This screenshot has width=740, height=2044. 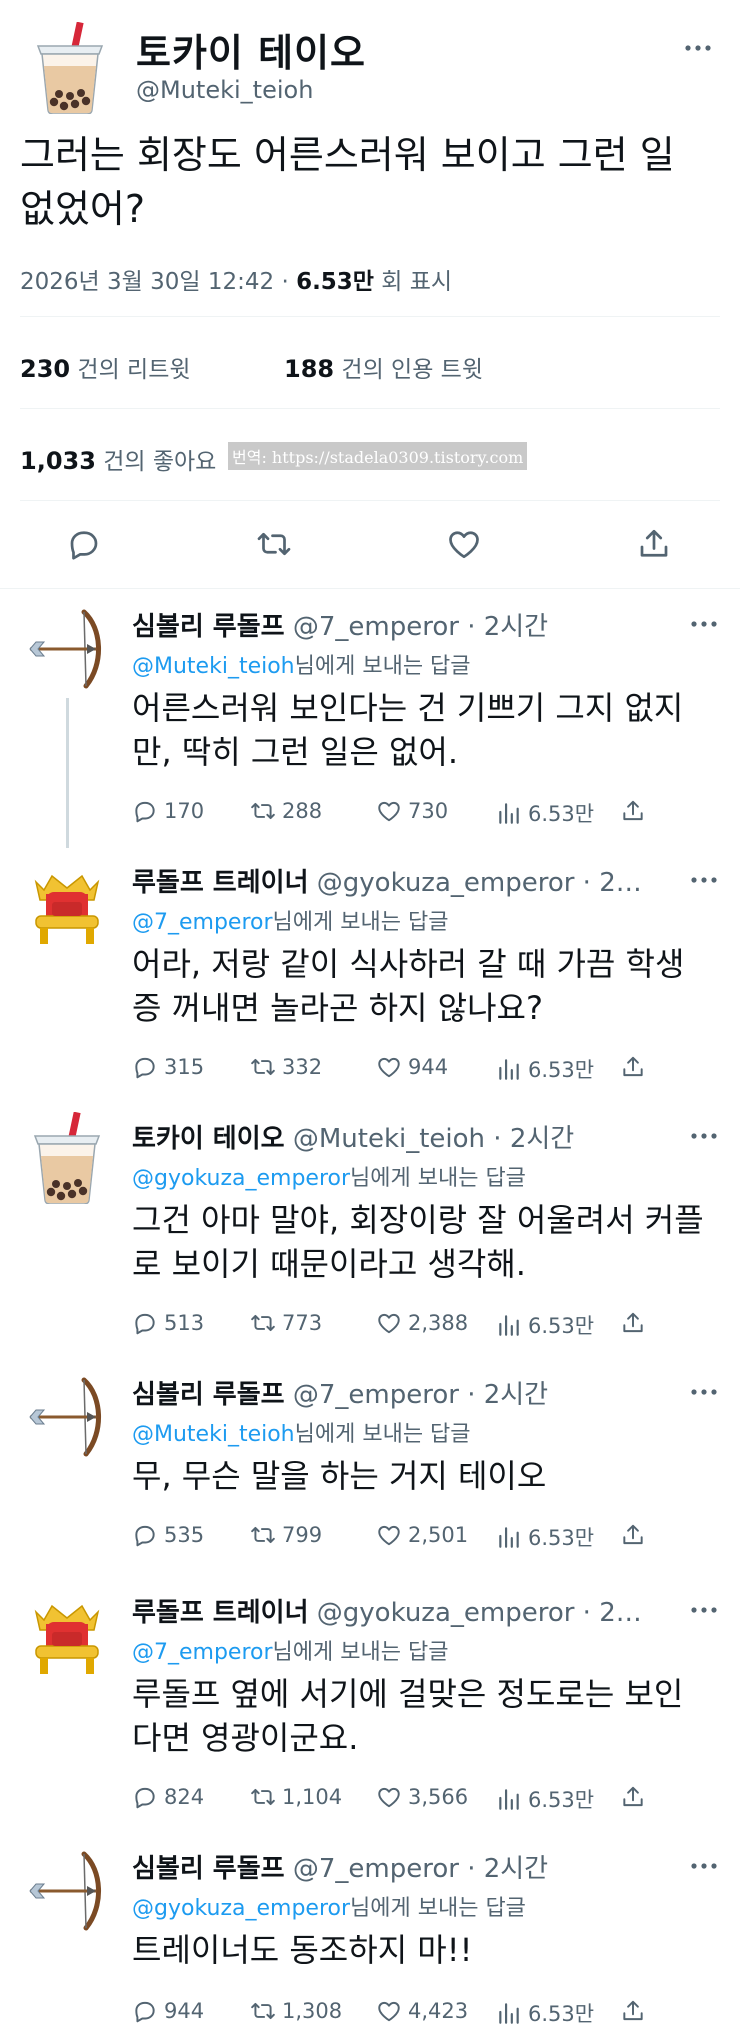 What do you see at coordinates (429, 1139) in the screenshot?
I see `reply-handle-time: @Muteki_teioh · 2시간` at bounding box center [429, 1139].